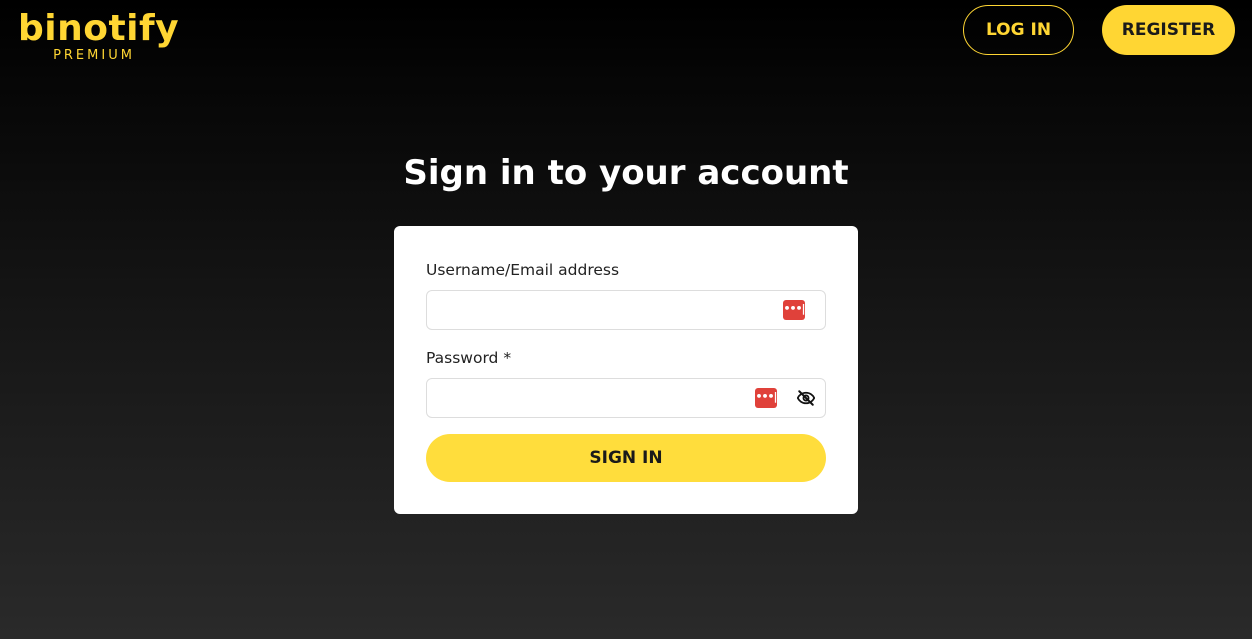 The width and height of the screenshot is (1252, 639). Describe the element at coordinates (589, 399) in the screenshot. I see `password-input` at that location.